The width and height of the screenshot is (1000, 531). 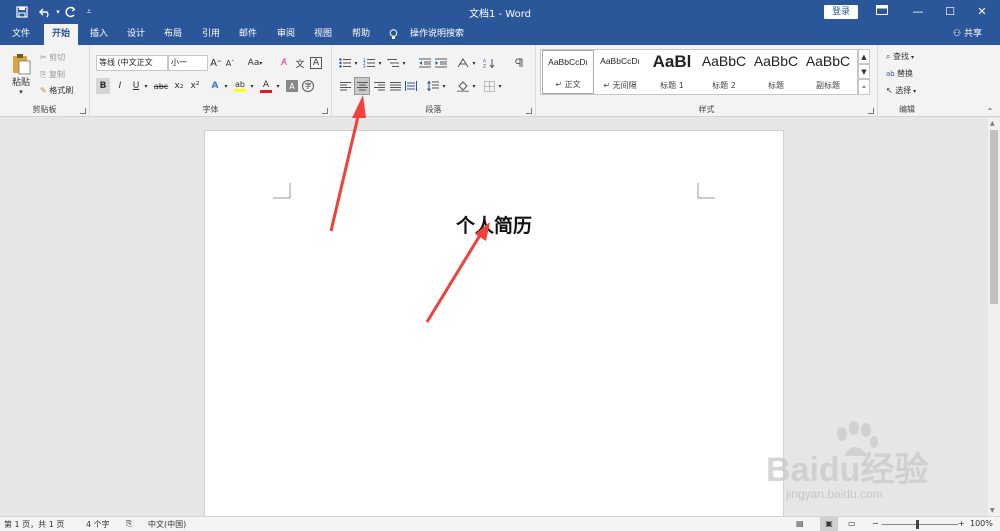 I want to click on web-layout-icon: ▭, so click(x=852, y=523).